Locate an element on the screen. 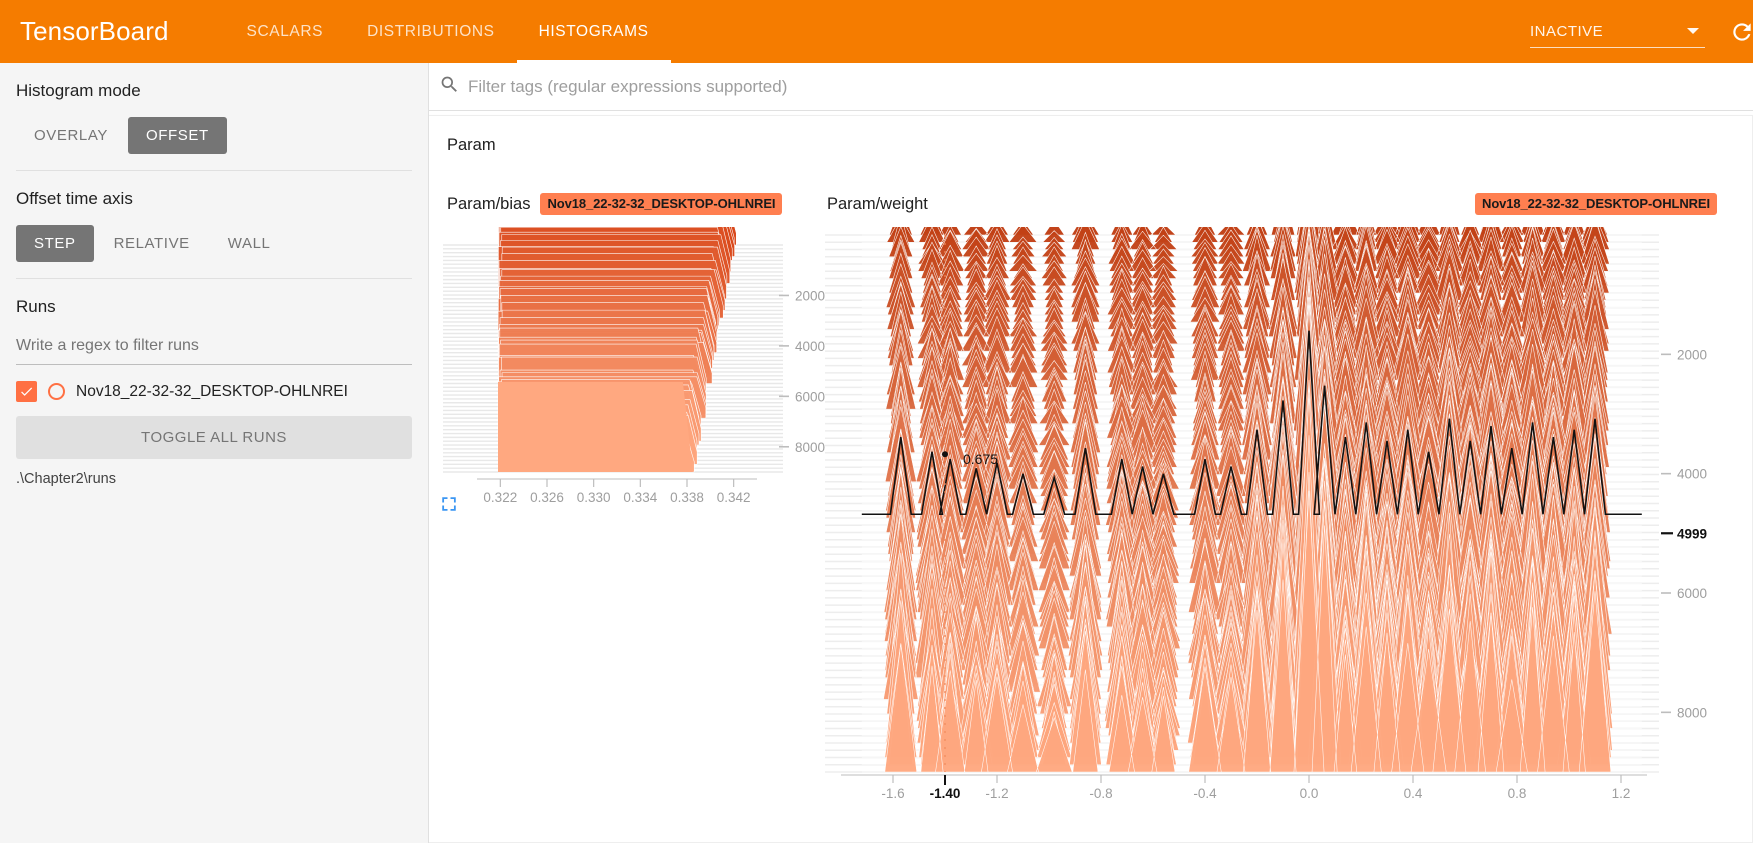 This screenshot has width=1753, height=843. bias-ridgelines is located at coordinates (617, 350).